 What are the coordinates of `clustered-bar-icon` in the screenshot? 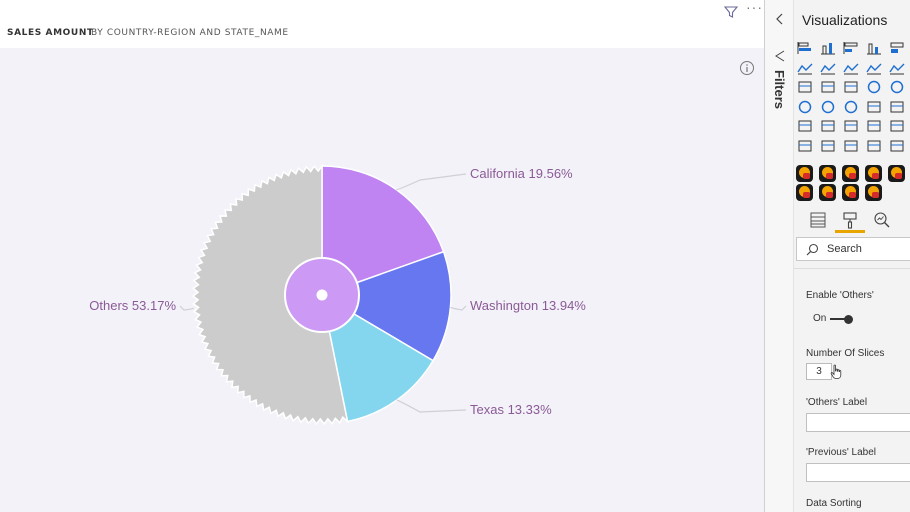 It's located at (851, 48).